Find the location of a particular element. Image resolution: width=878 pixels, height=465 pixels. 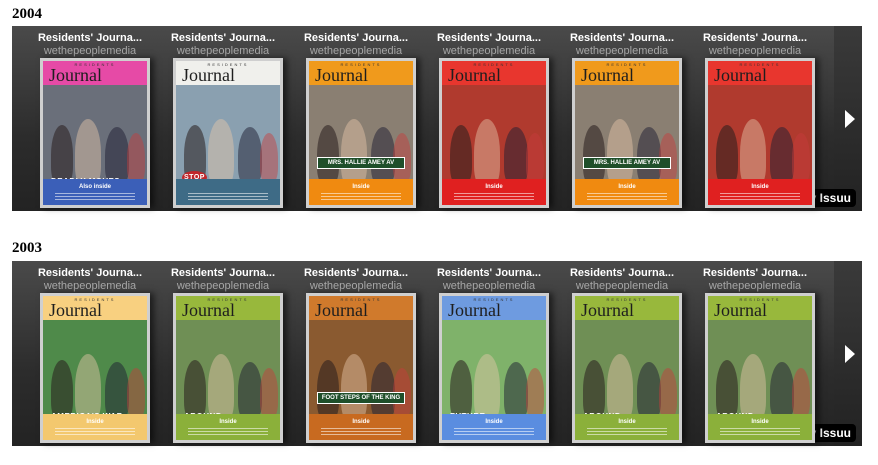

cover-photo: DEADLY MOVES is located at coordinates (95, 136).